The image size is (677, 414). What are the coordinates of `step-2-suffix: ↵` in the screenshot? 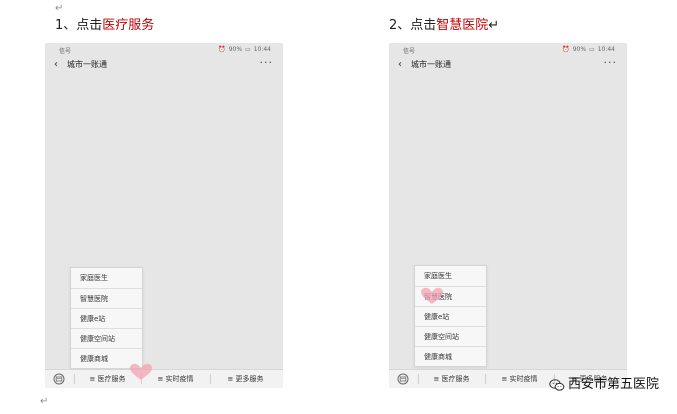 It's located at (494, 25).